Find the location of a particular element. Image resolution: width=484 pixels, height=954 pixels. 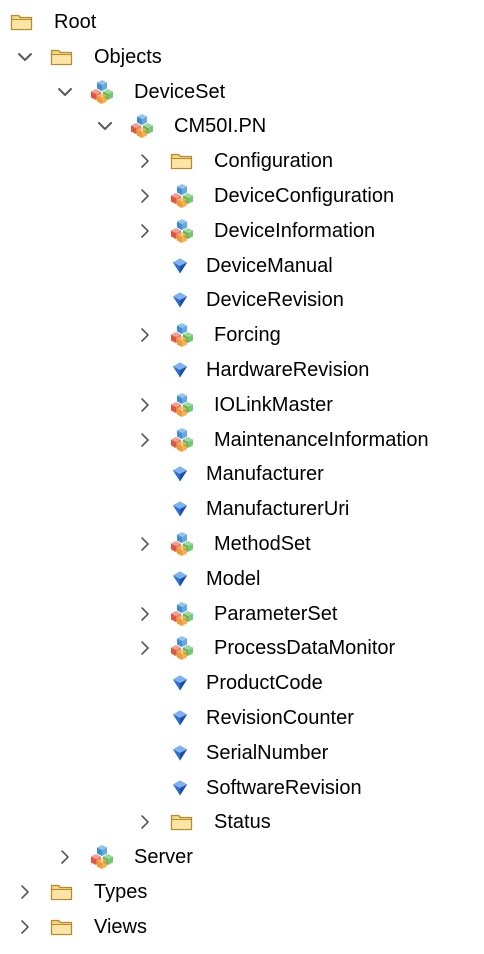

tree-node-hardwarerevision: HardwareRevision is located at coordinates (242, 370).